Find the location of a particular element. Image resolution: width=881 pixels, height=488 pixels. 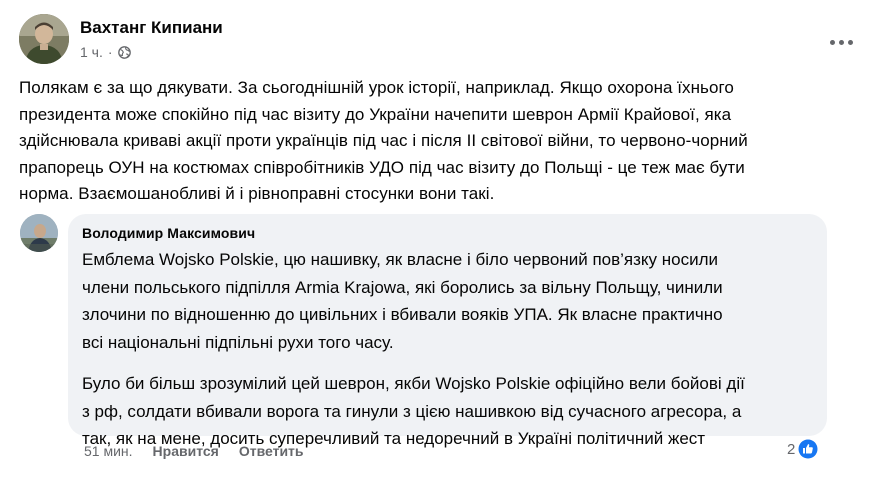

post-header: Вахтанг Кипиани 1 ч. · is located at coordinates (439, 40).